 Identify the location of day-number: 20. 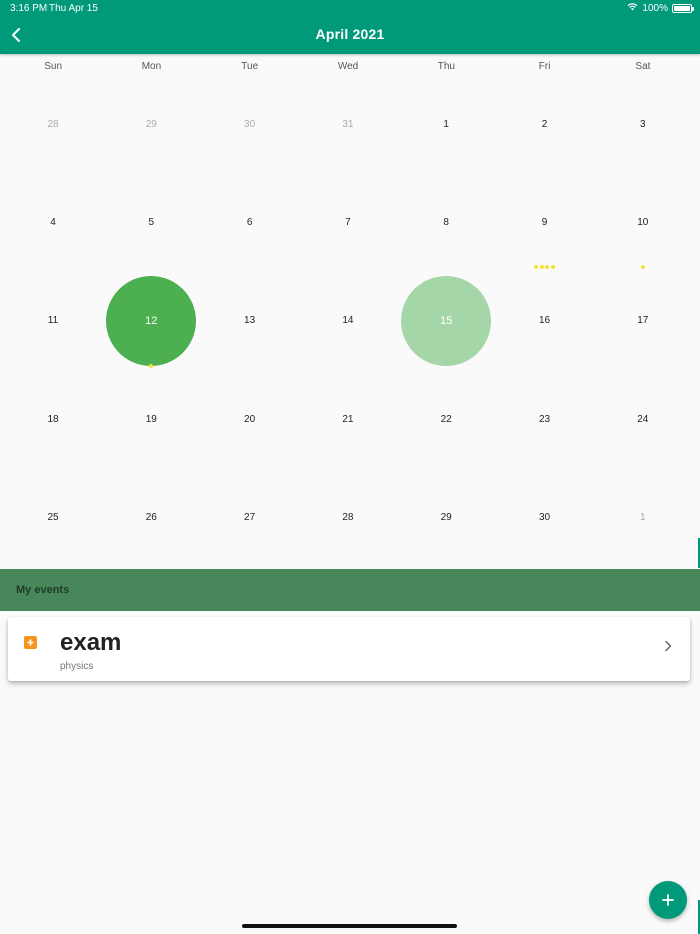
(250, 419).